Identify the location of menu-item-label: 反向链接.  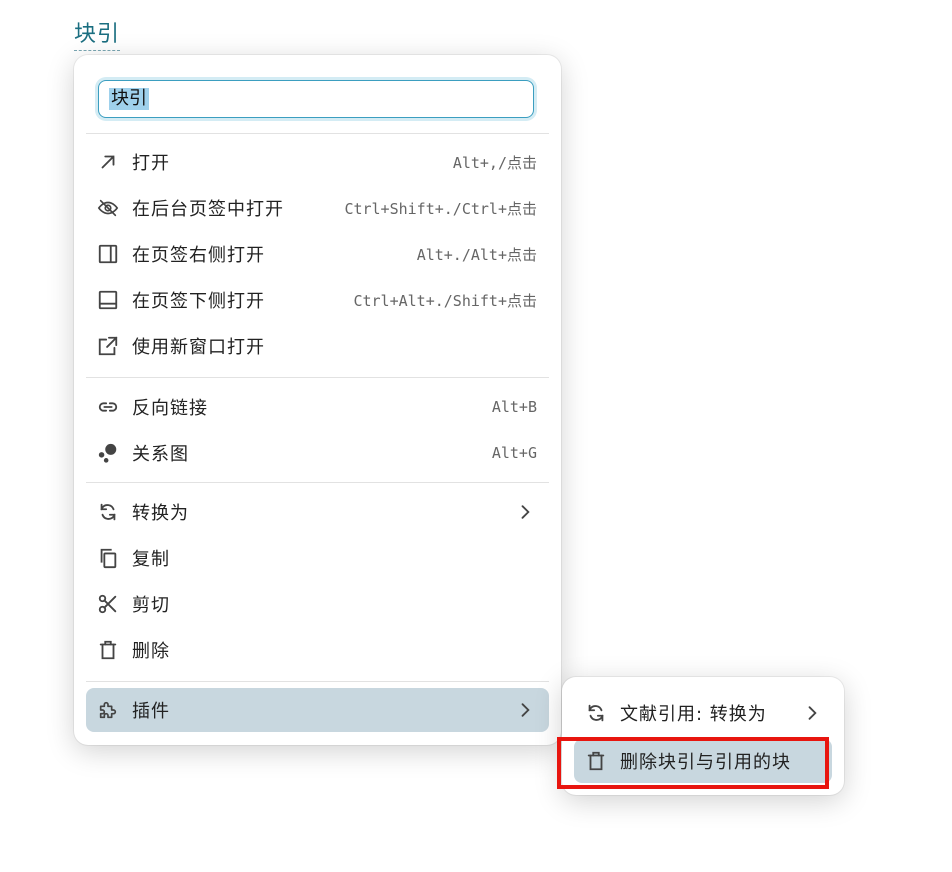
(170, 408).